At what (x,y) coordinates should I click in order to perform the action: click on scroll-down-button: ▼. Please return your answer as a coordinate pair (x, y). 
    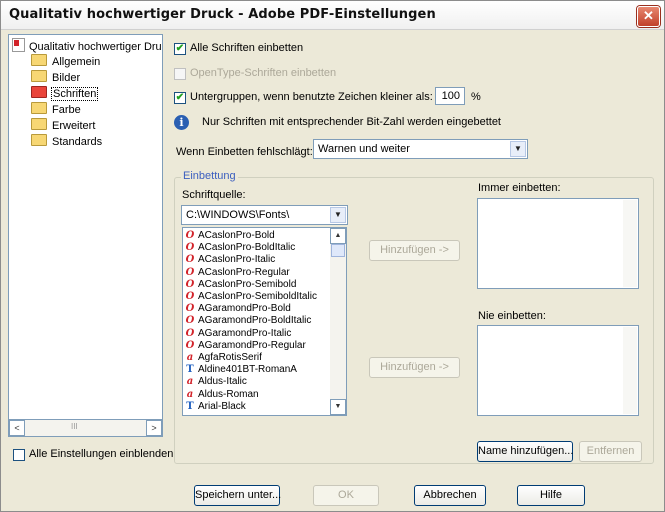
    Looking at the image, I should click on (338, 407).